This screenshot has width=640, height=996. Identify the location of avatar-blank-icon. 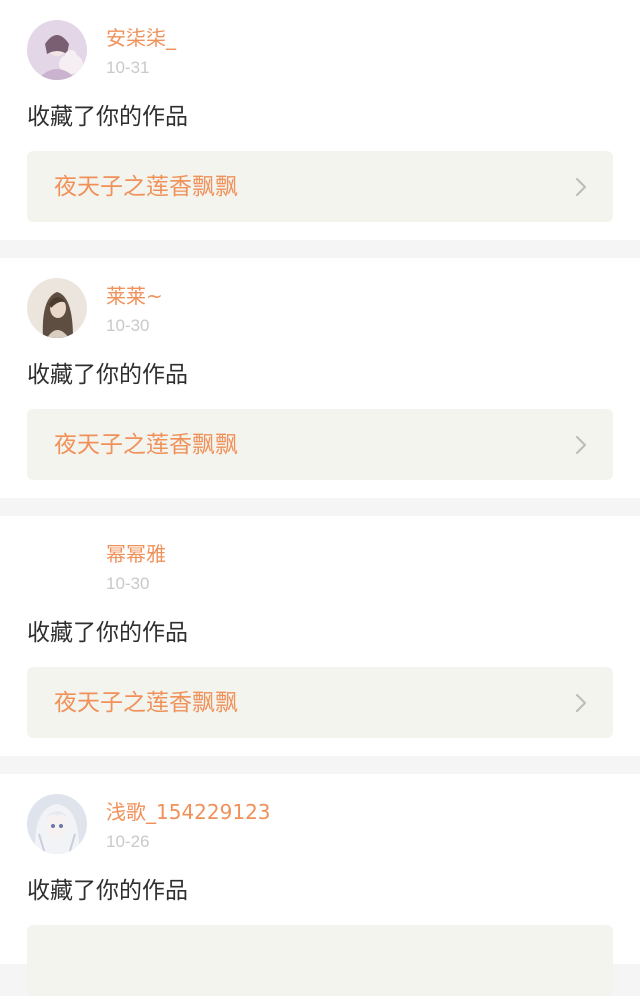
(57, 566).